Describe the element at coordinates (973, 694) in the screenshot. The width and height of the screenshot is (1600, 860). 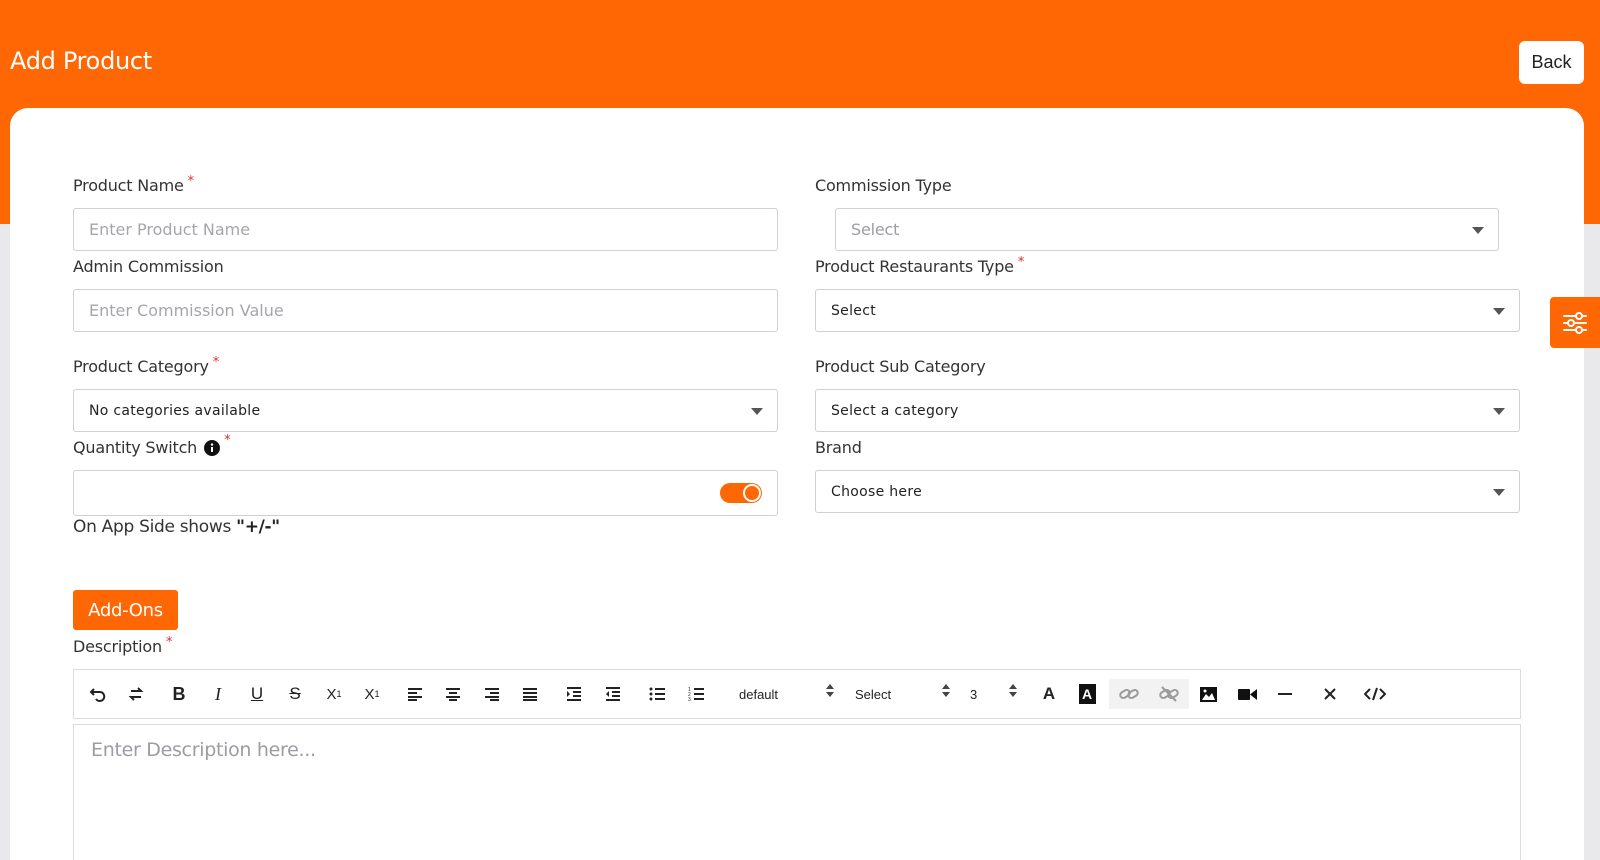
I see `font-size-select: 3` at that location.